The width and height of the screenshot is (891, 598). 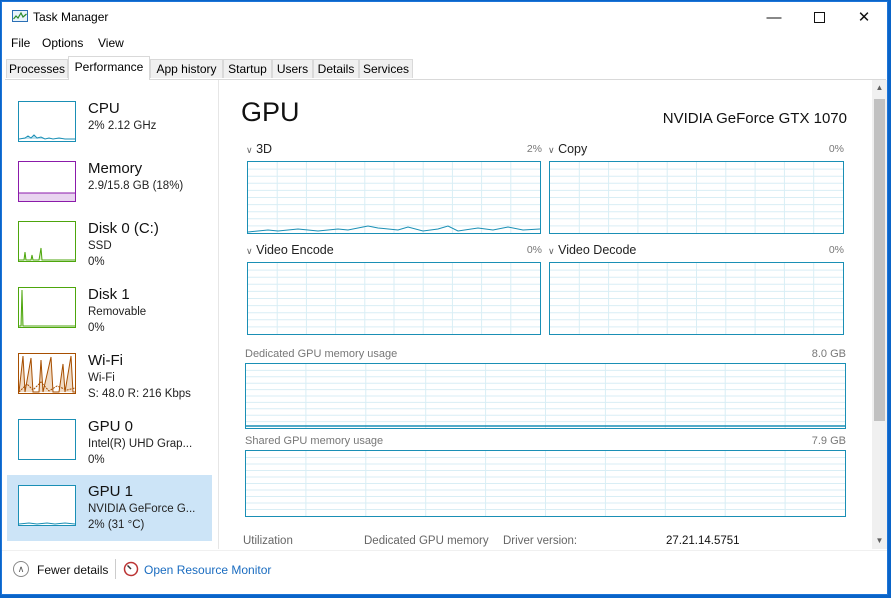 What do you see at coordinates (534, 250) in the screenshot?
I see `engine-video-encode-percent: 0%` at bounding box center [534, 250].